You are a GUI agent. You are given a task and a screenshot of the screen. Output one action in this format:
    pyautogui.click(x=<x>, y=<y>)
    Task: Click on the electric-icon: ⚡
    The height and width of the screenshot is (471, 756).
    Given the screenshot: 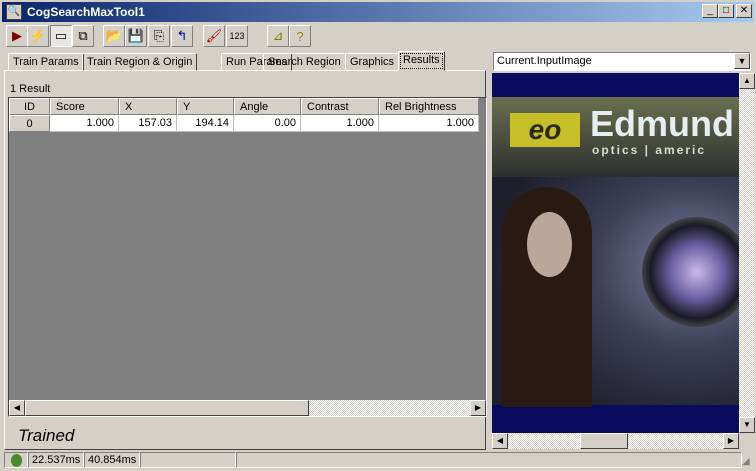 What is the action you would take?
    pyautogui.click(x=38, y=35)
    